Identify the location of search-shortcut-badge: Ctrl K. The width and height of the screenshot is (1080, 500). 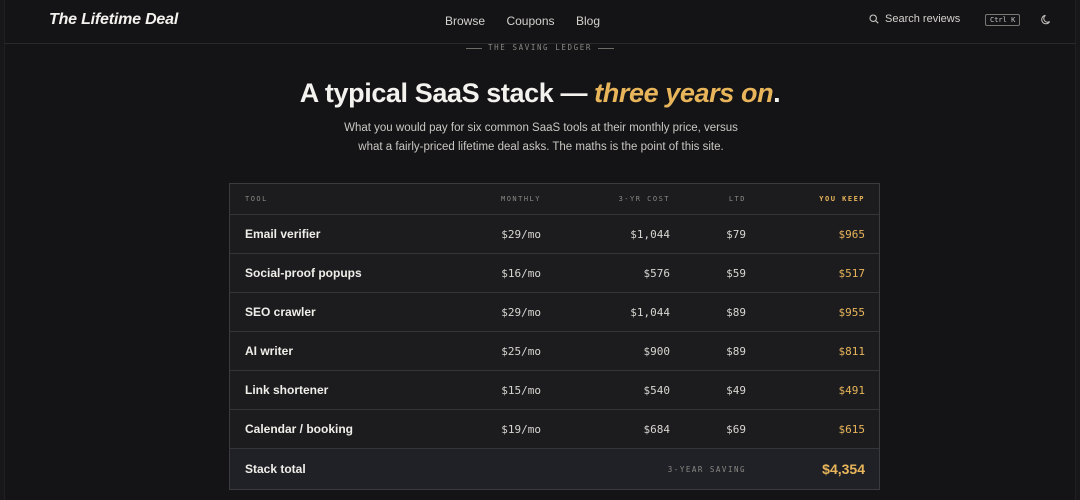
(1003, 20).